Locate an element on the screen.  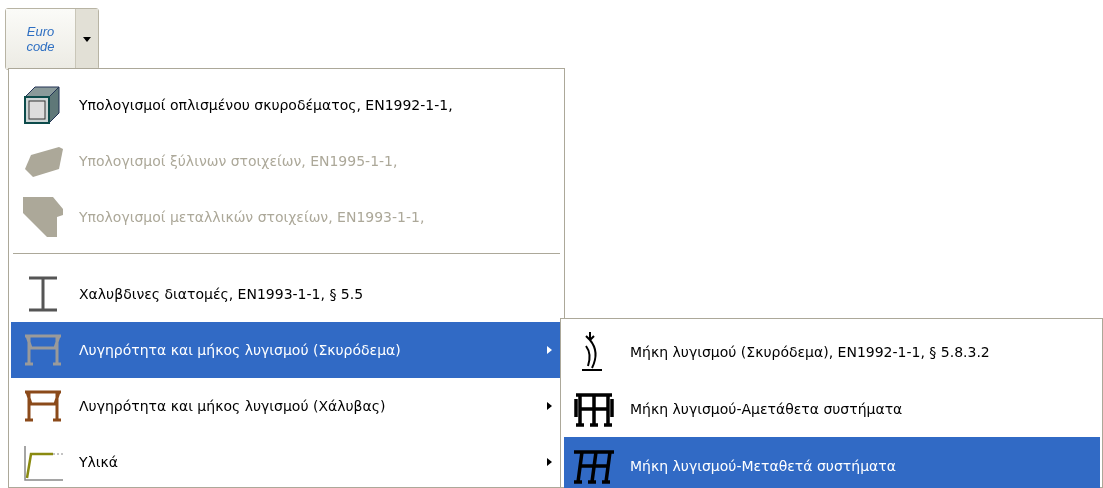
menu-item: Μήκη λυγισμού-Αμετάθετα συστήματα is located at coordinates (832, 408).